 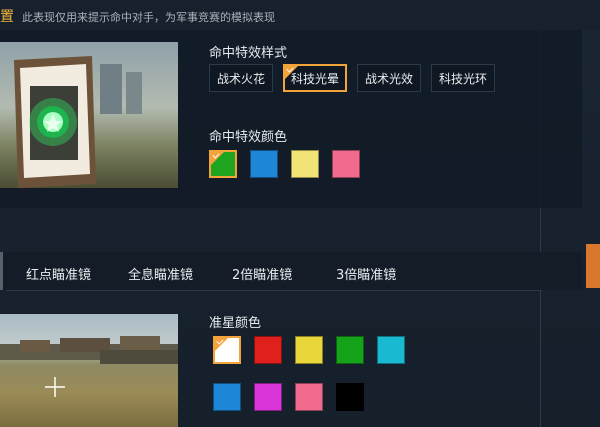 What do you see at coordinates (248, 137) in the screenshot?
I see `hit-effect-color-label: 命中特效颜色` at bounding box center [248, 137].